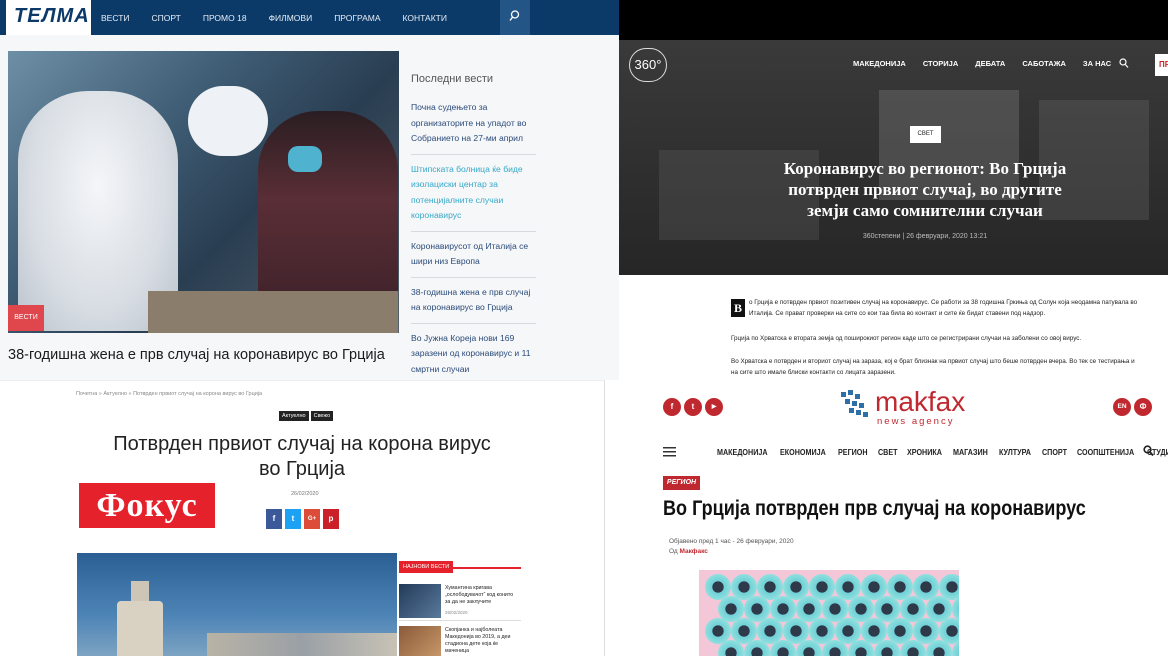  Describe the element at coordinates (460, 564) in the screenshot. I see `latest-news-header: НАЈНОВИ ВЕСТИ` at that location.